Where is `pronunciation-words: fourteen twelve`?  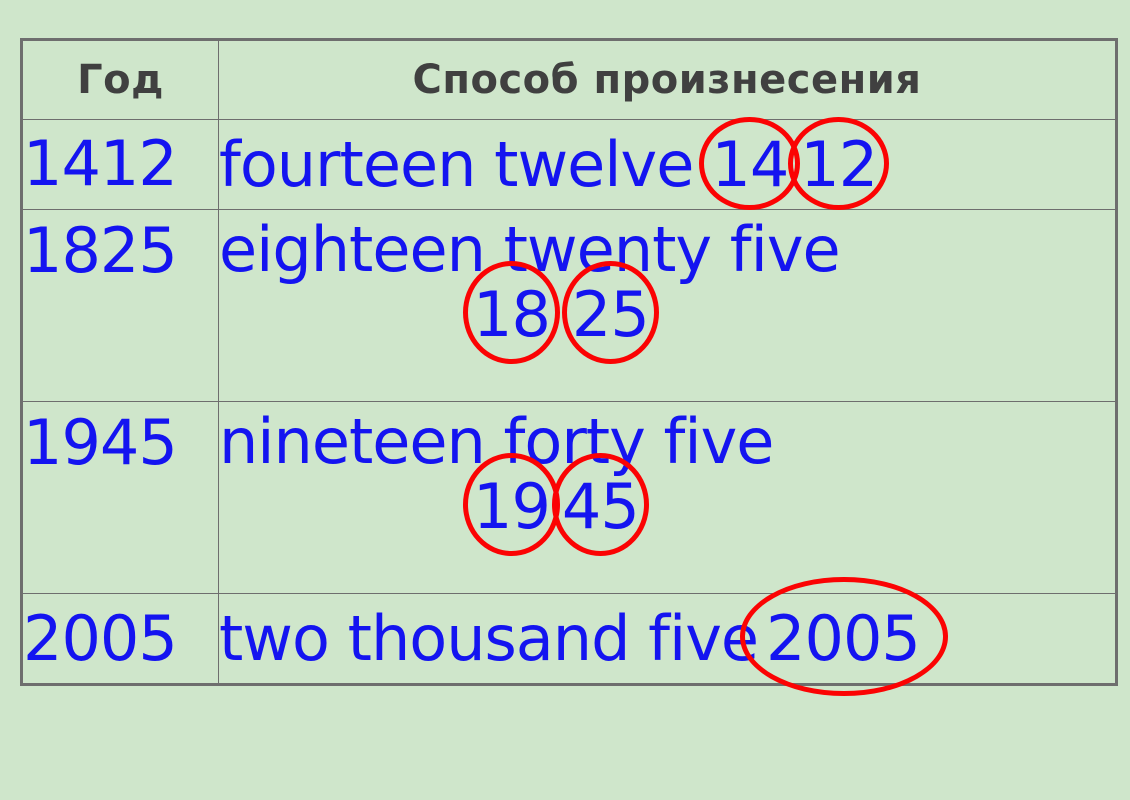
pronunciation-words: fourteen twelve is located at coordinates (456, 164).